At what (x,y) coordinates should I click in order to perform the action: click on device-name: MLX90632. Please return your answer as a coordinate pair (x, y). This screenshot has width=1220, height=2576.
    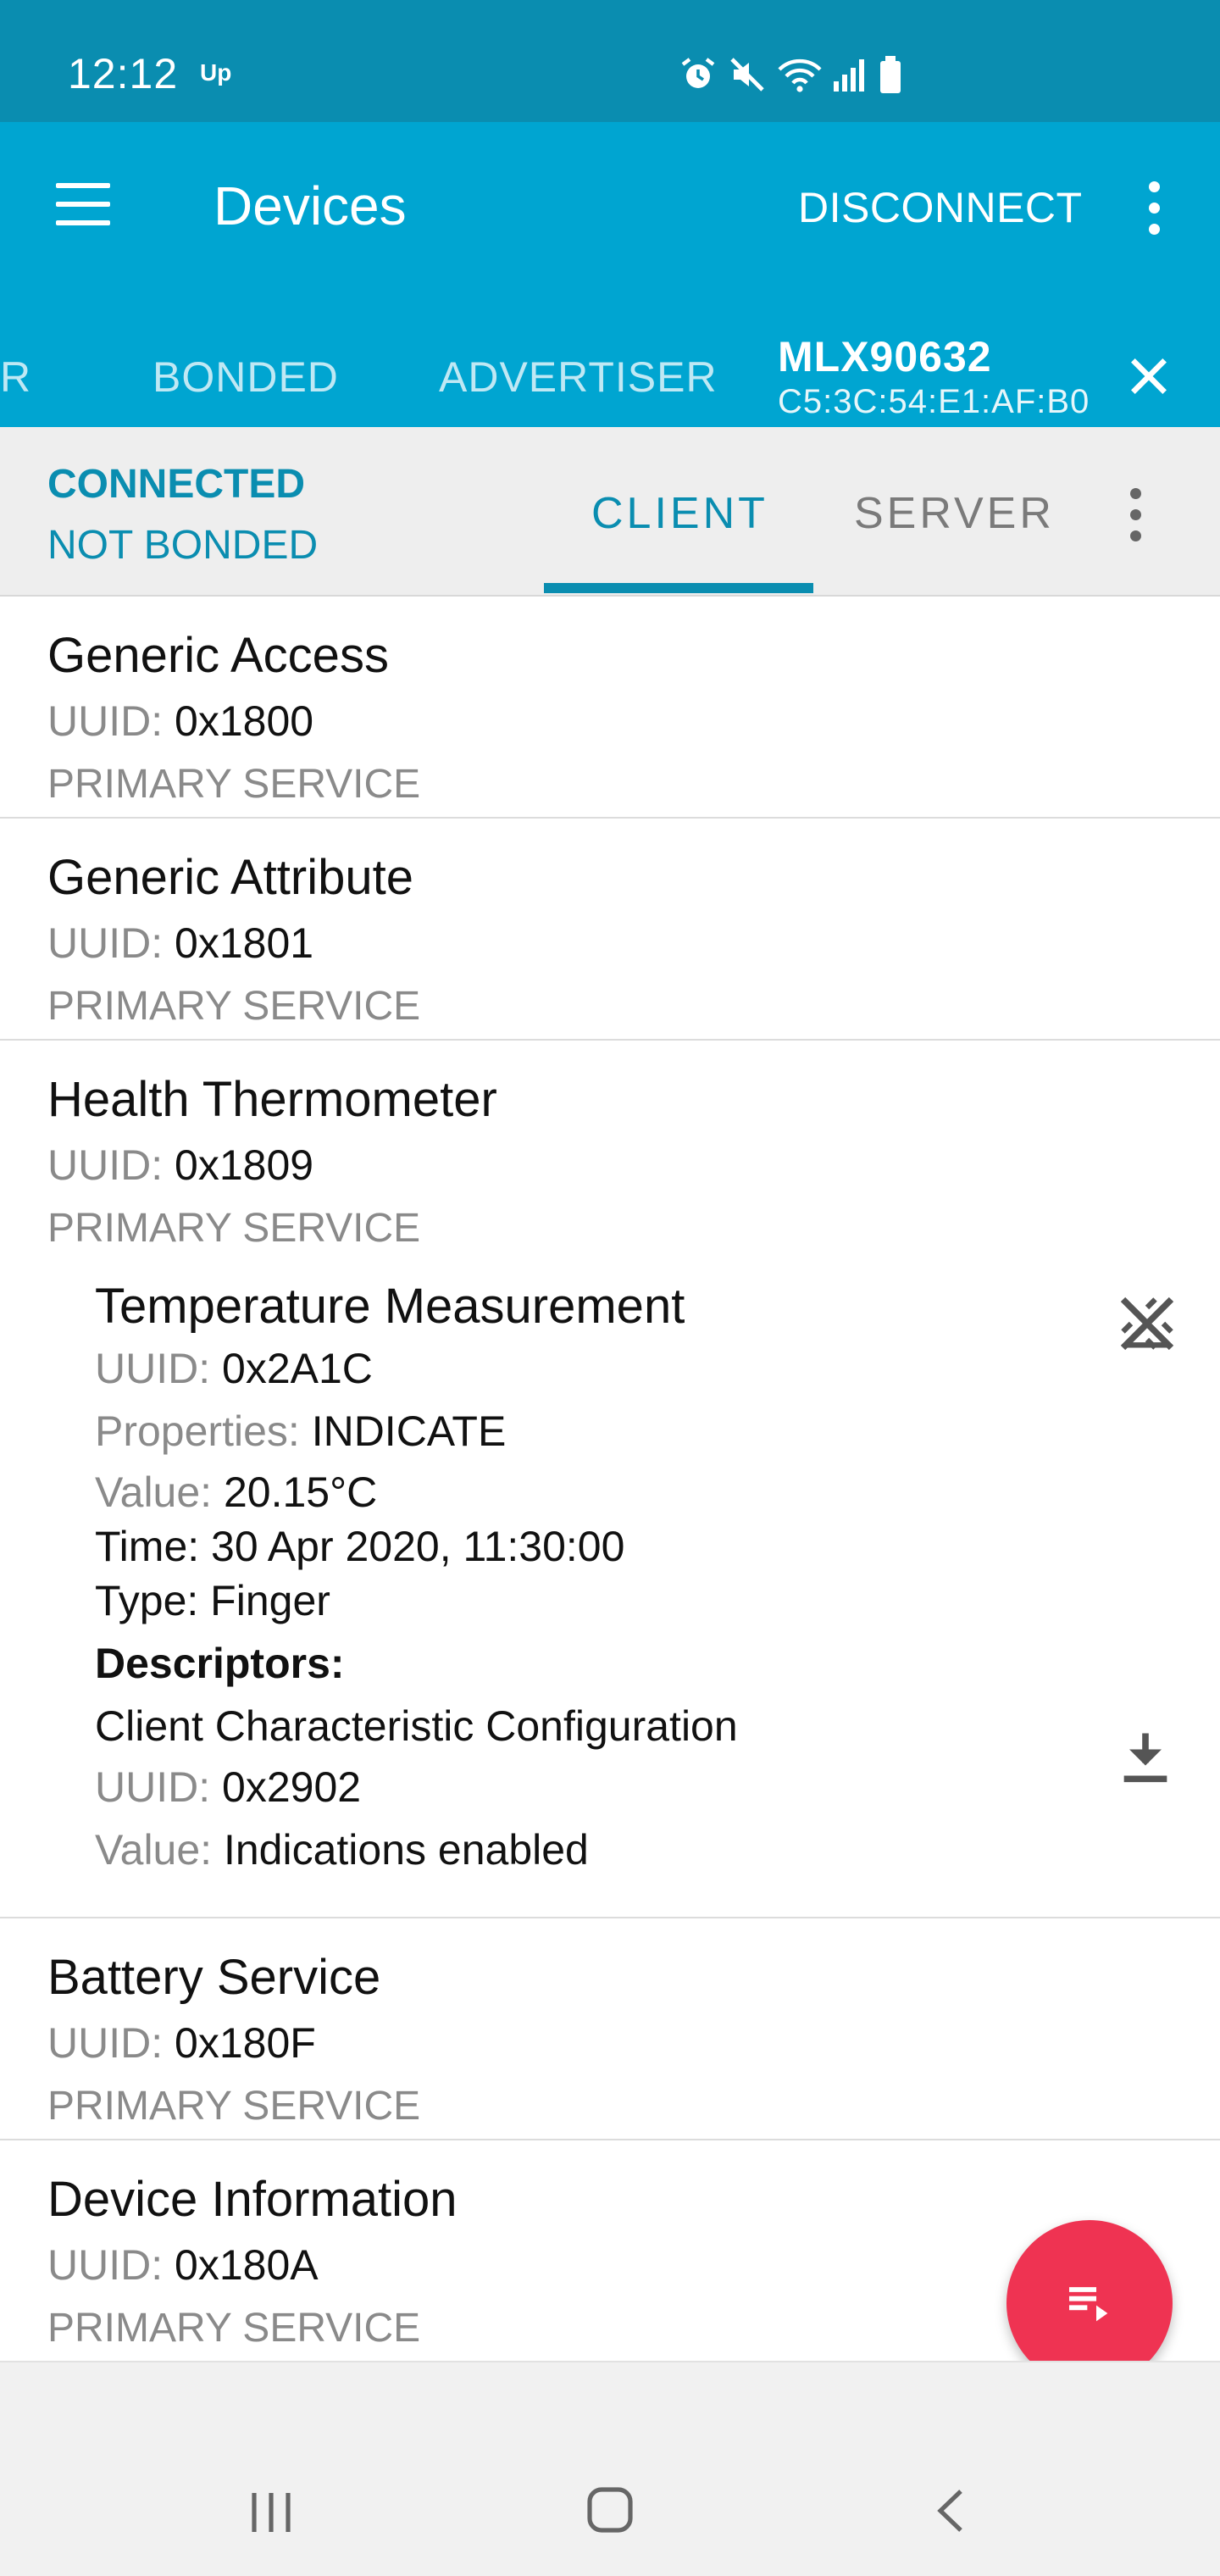
    Looking at the image, I should click on (885, 356).